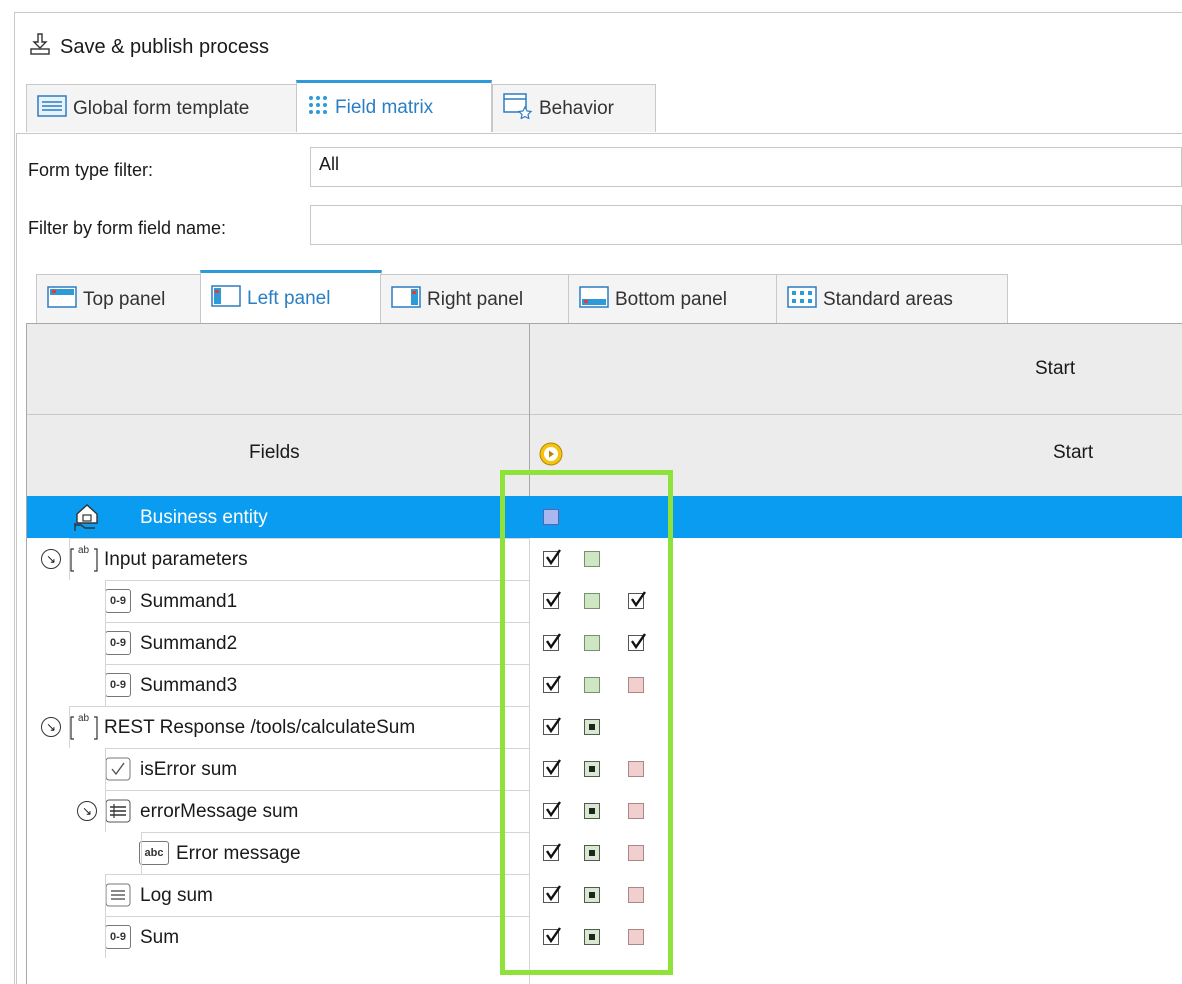  Describe the element at coordinates (318, 108) in the screenshot. I see `field-matrix-icon` at that location.